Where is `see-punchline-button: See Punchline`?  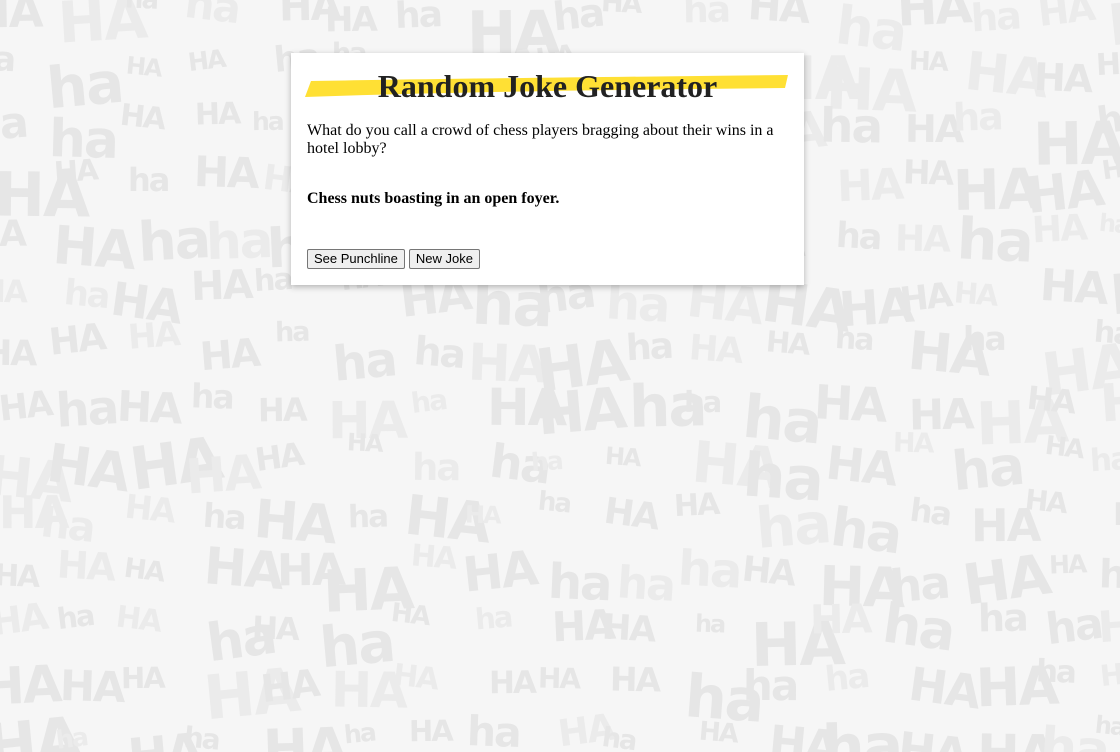
see-punchline-button: See Punchline is located at coordinates (356, 259).